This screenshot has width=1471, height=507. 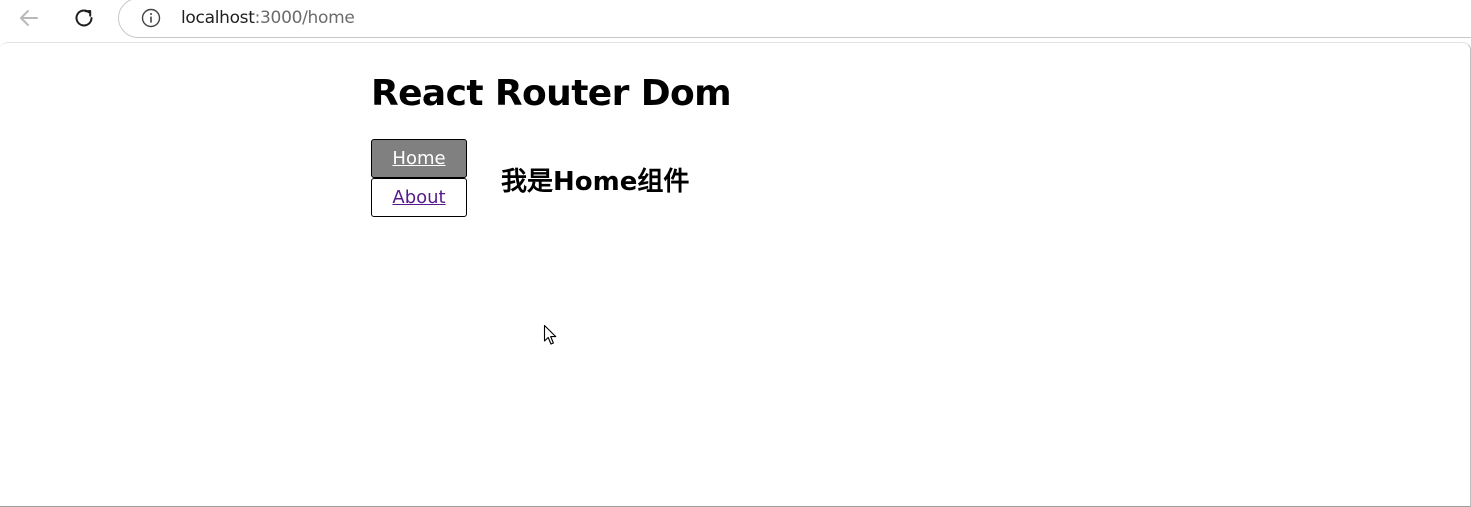 What do you see at coordinates (218, 18) in the screenshot?
I see `url-host: localhost` at bounding box center [218, 18].